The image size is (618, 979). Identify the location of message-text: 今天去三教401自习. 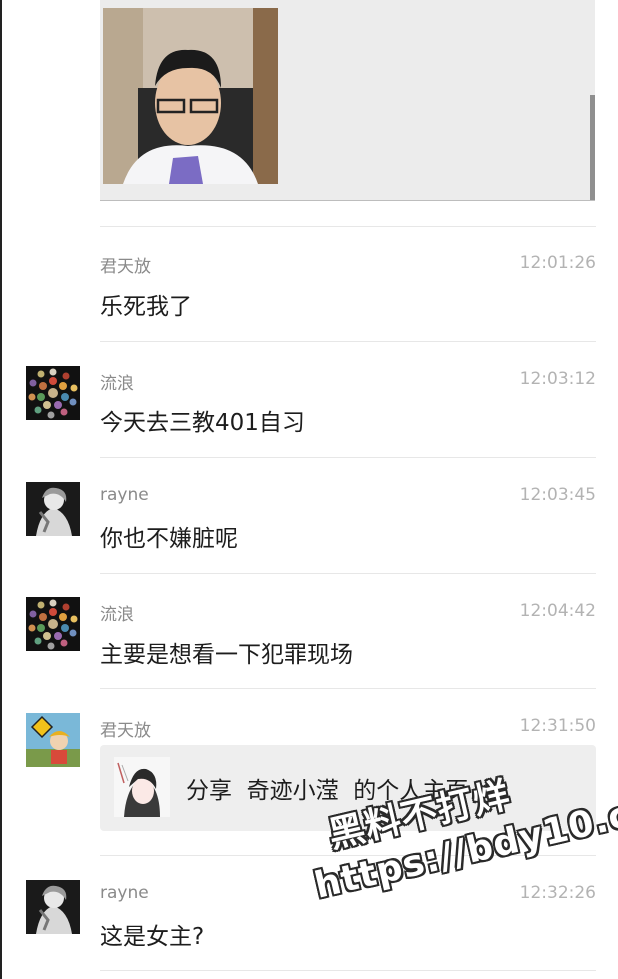
(202, 423).